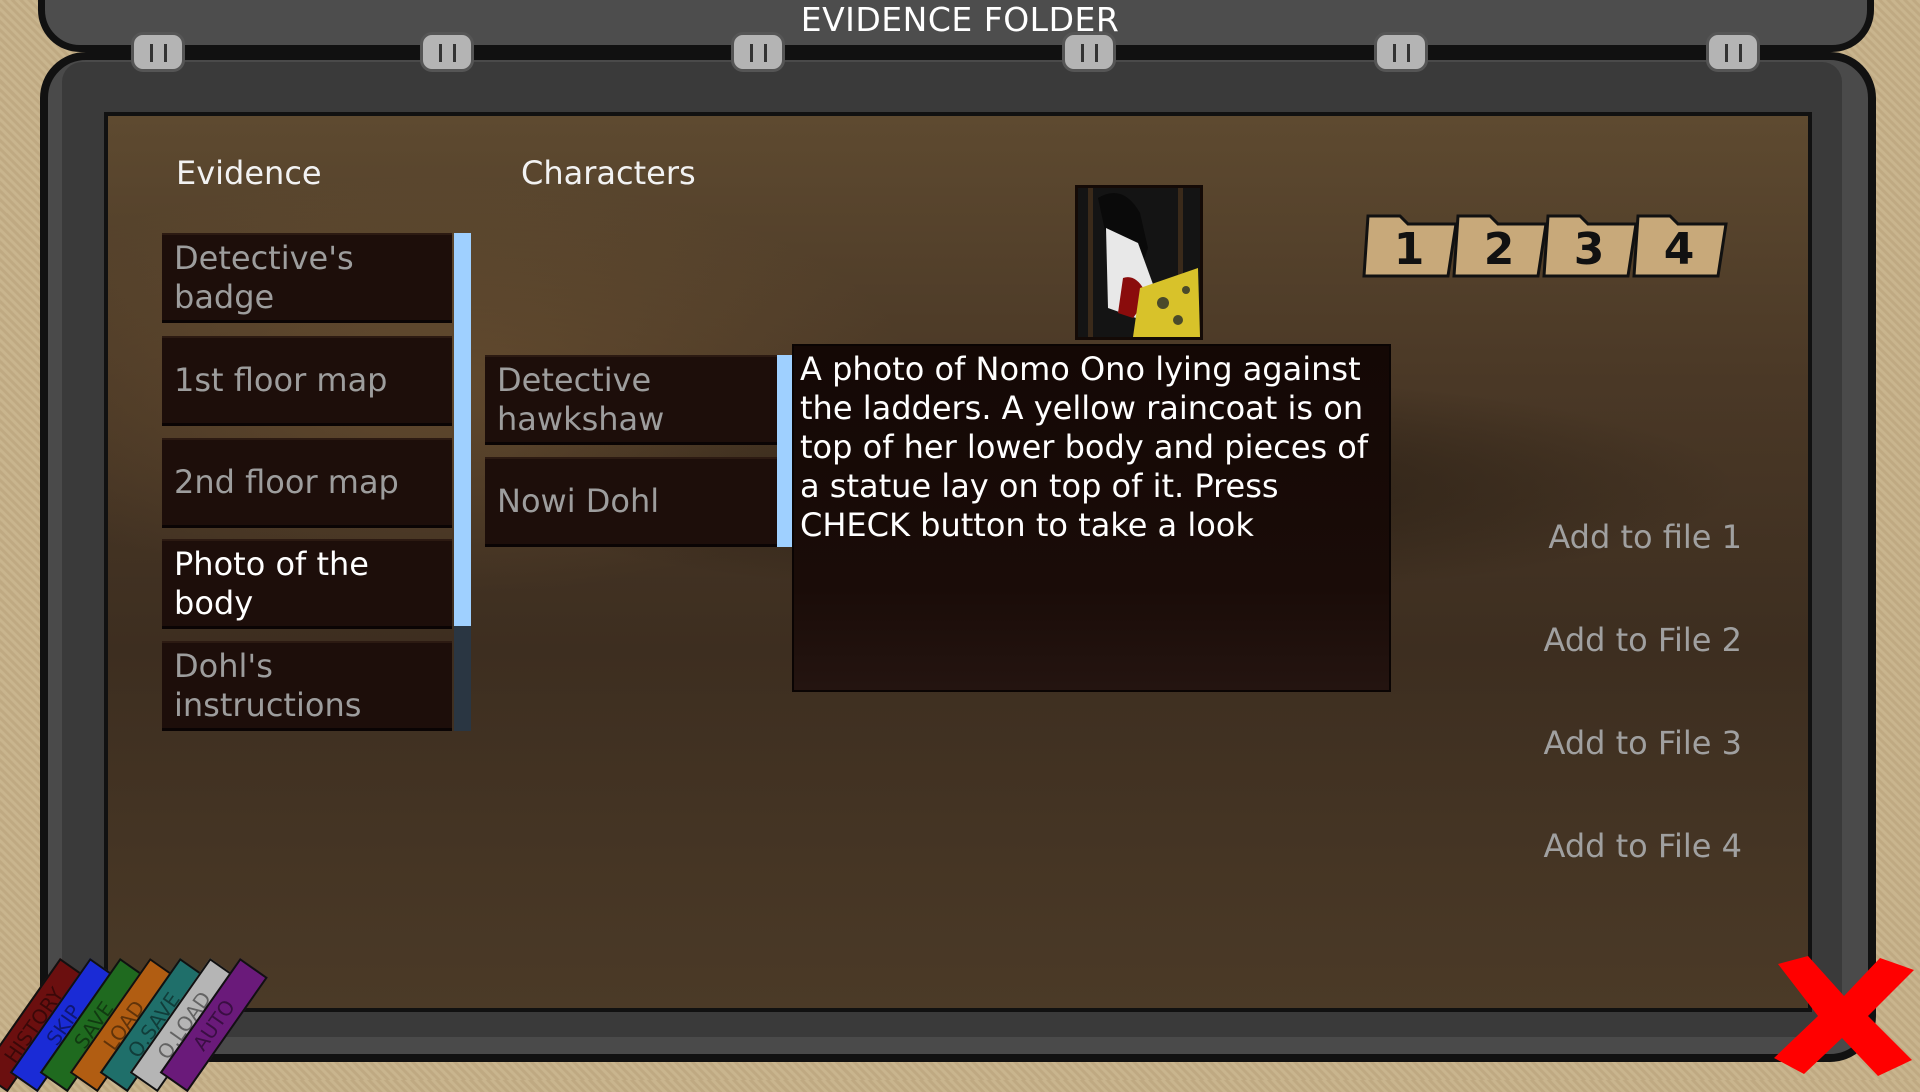 This screenshot has width=1920, height=1092. What do you see at coordinates (1589, 242) in the screenshot?
I see `file-tab-3: 3` at bounding box center [1589, 242].